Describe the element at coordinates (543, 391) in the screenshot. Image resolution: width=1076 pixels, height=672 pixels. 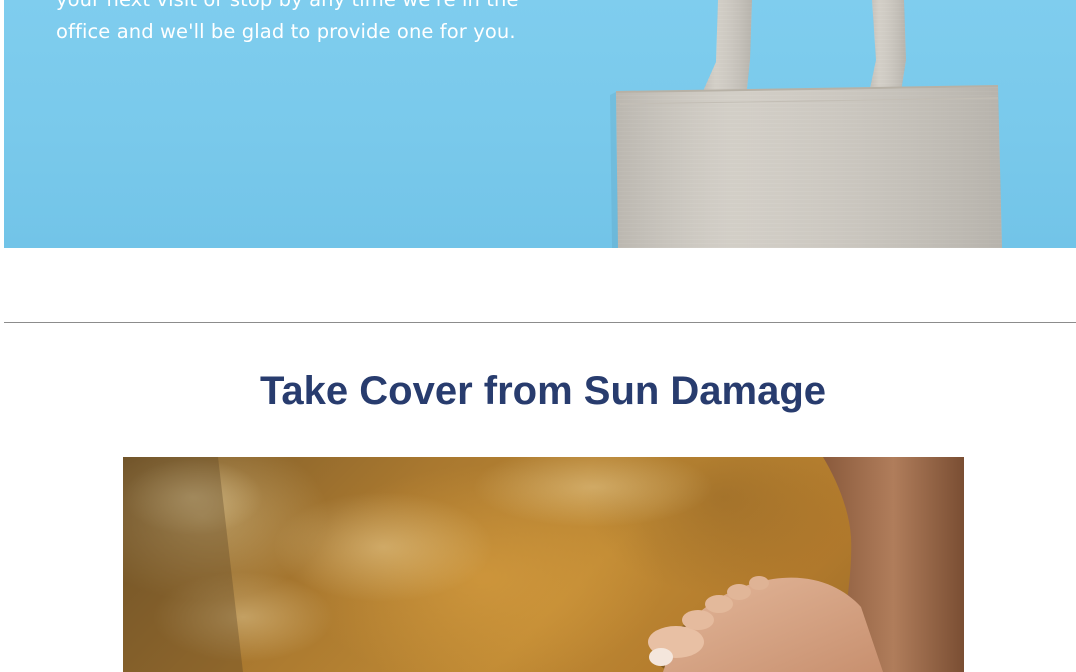
I see `section-title: Take Cover from Sun Damage` at that location.